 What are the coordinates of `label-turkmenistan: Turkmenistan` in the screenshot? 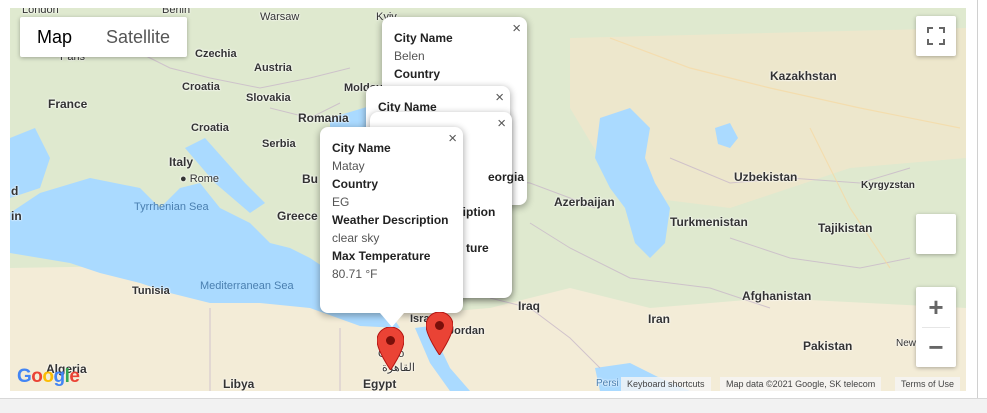 It's located at (709, 222).